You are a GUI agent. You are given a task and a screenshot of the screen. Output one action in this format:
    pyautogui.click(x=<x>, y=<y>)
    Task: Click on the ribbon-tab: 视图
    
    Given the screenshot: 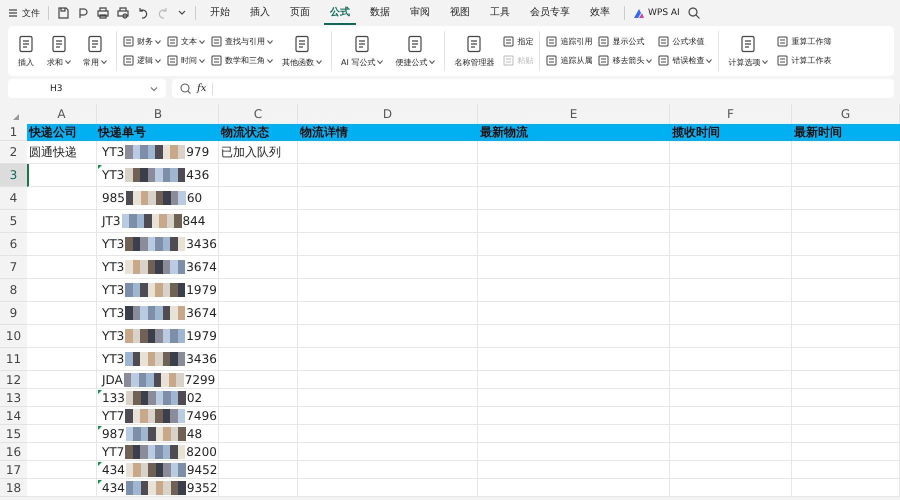 What is the action you would take?
    pyautogui.click(x=460, y=13)
    